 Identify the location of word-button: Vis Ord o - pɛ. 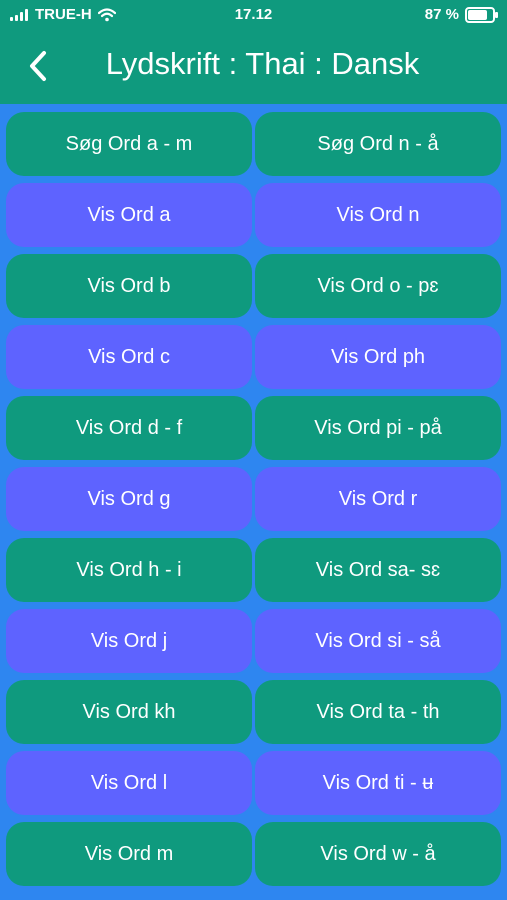
(378, 286).